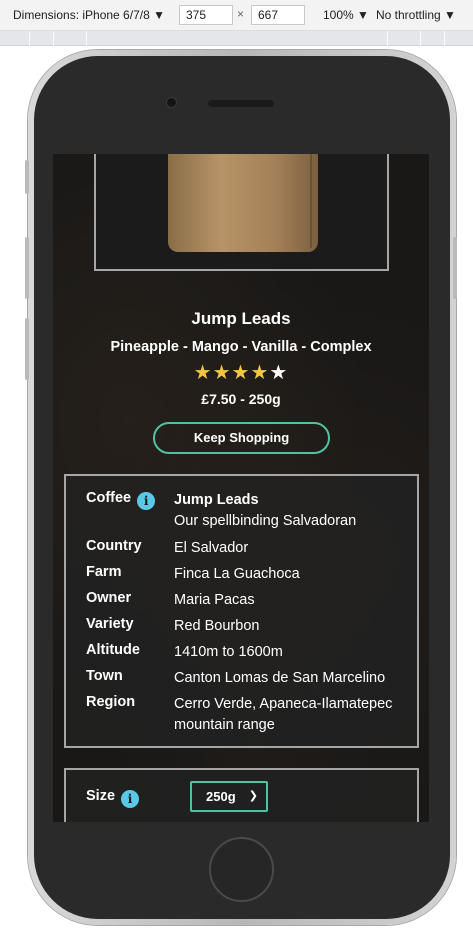  What do you see at coordinates (111, 702) in the screenshot?
I see `detail-label: Region` at bounding box center [111, 702].